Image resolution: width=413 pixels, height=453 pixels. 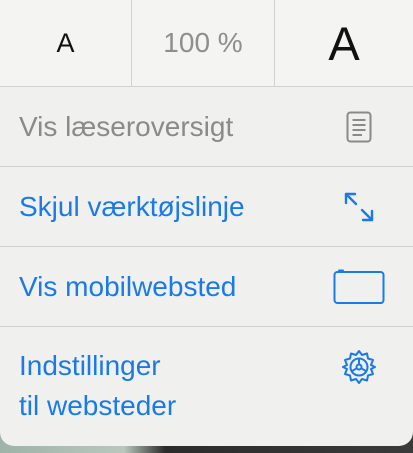 I want to click on zoom-level-button: 100 %, so click(x=203, y=43).